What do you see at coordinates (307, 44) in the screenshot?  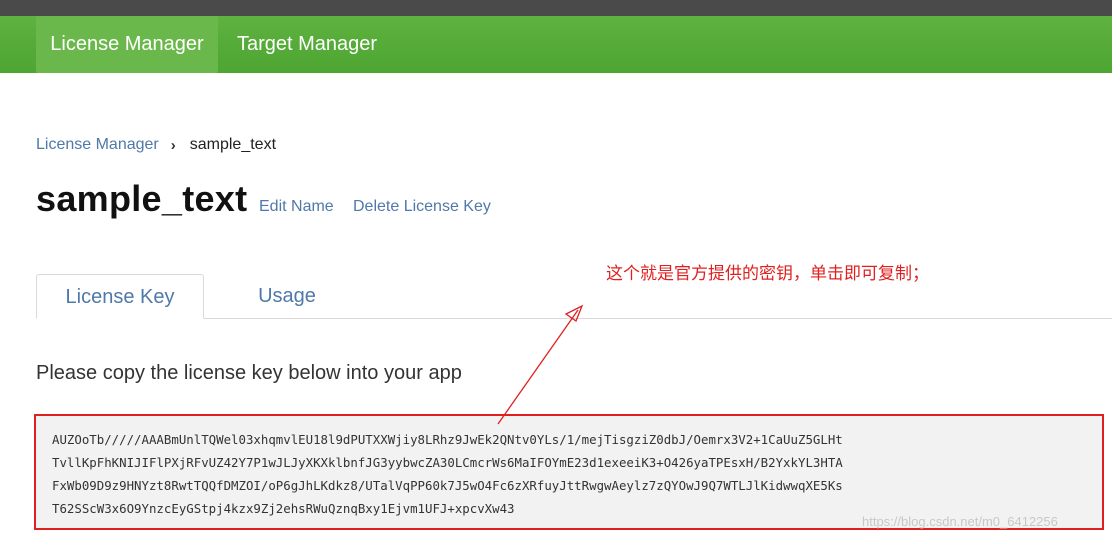 I see `nav-target-manager: Target Manager` at bounding box center [307, 44].